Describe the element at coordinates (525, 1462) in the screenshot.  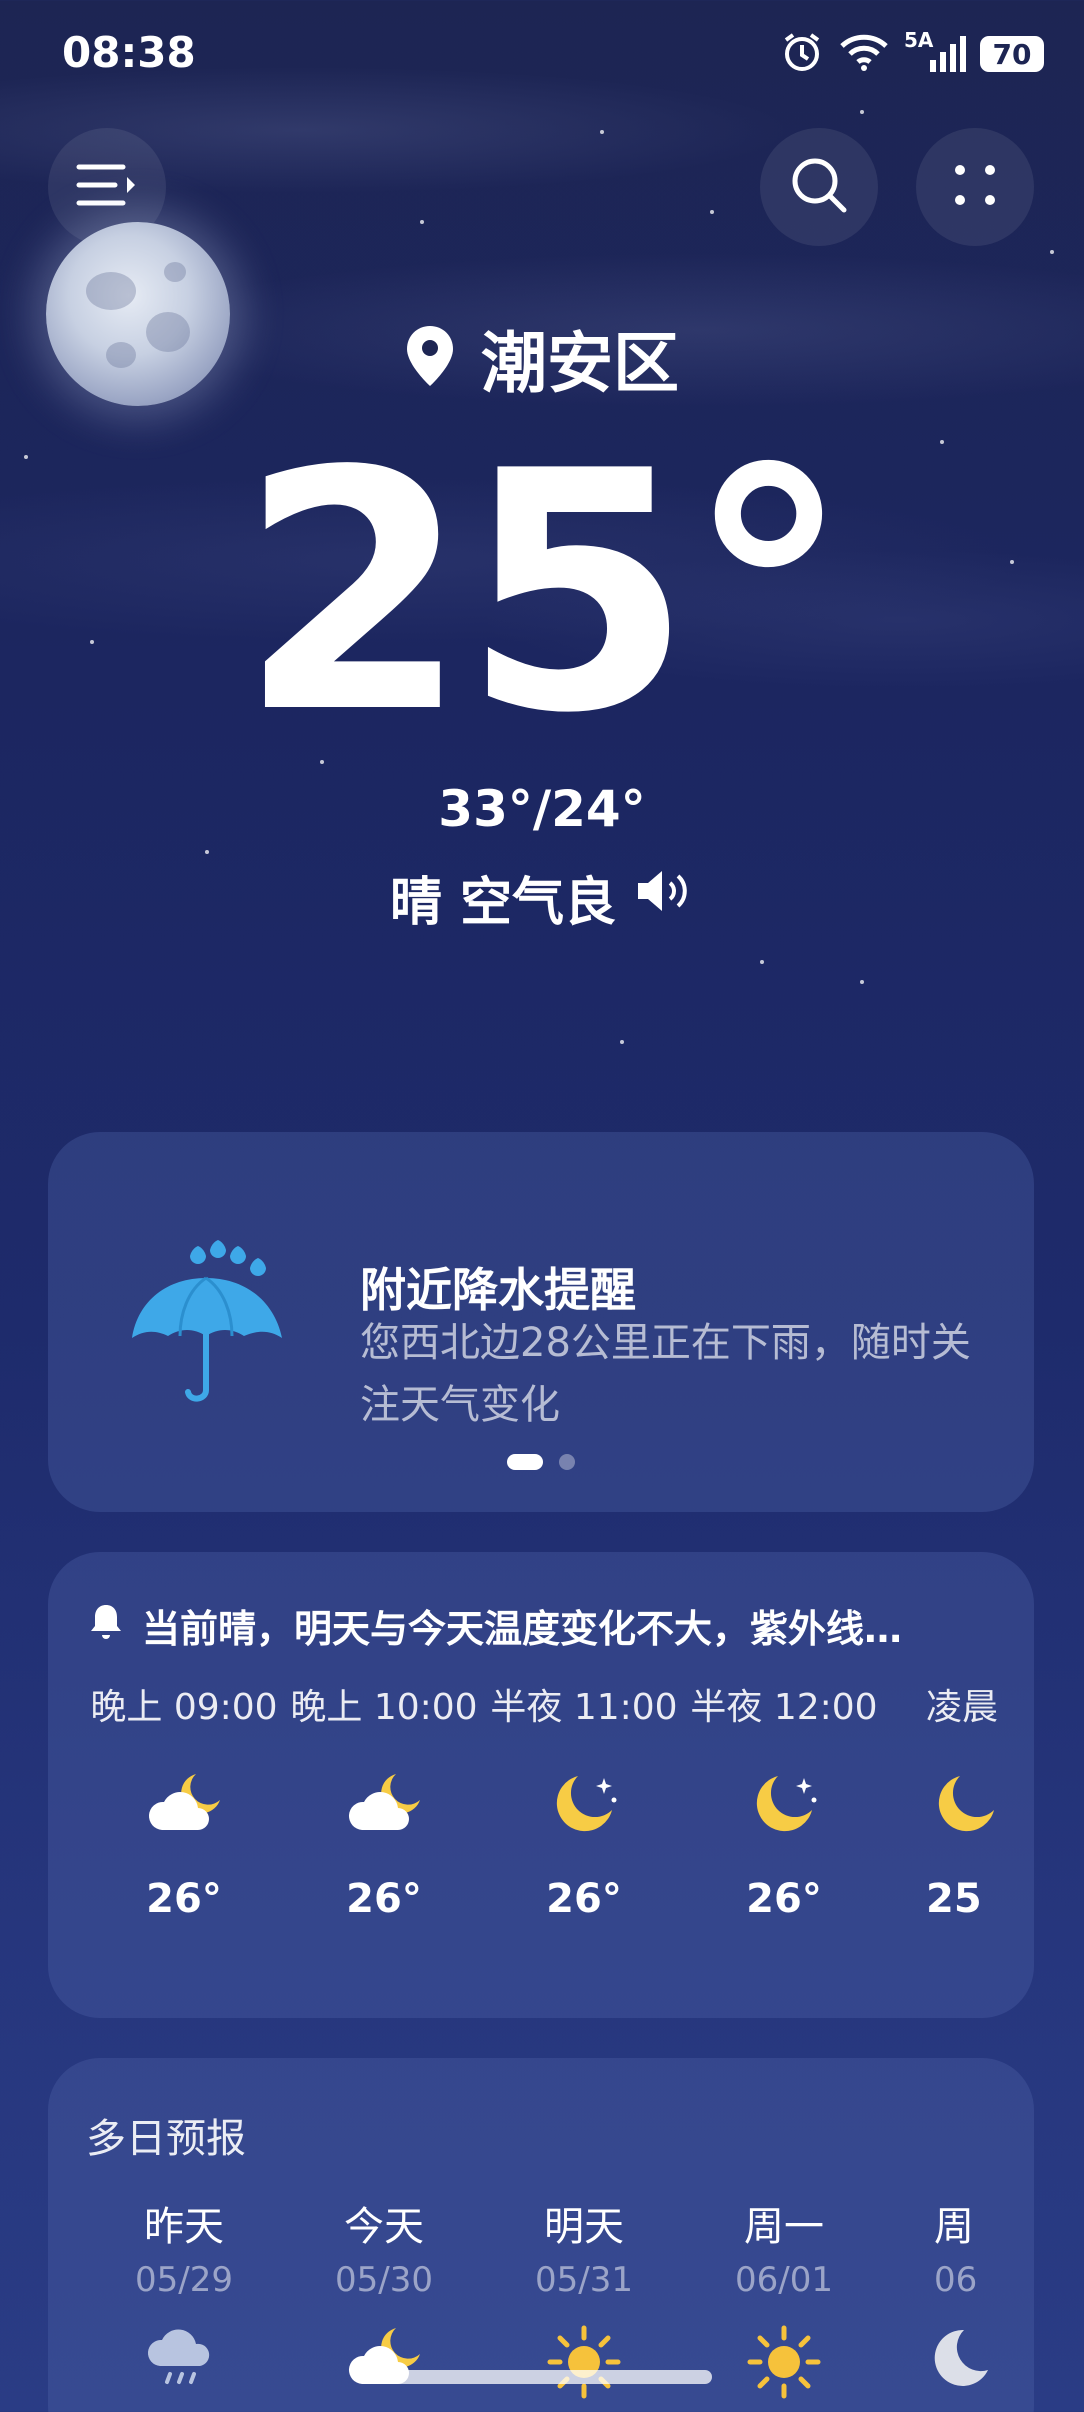
I see `carousel-dot-active` at that location.